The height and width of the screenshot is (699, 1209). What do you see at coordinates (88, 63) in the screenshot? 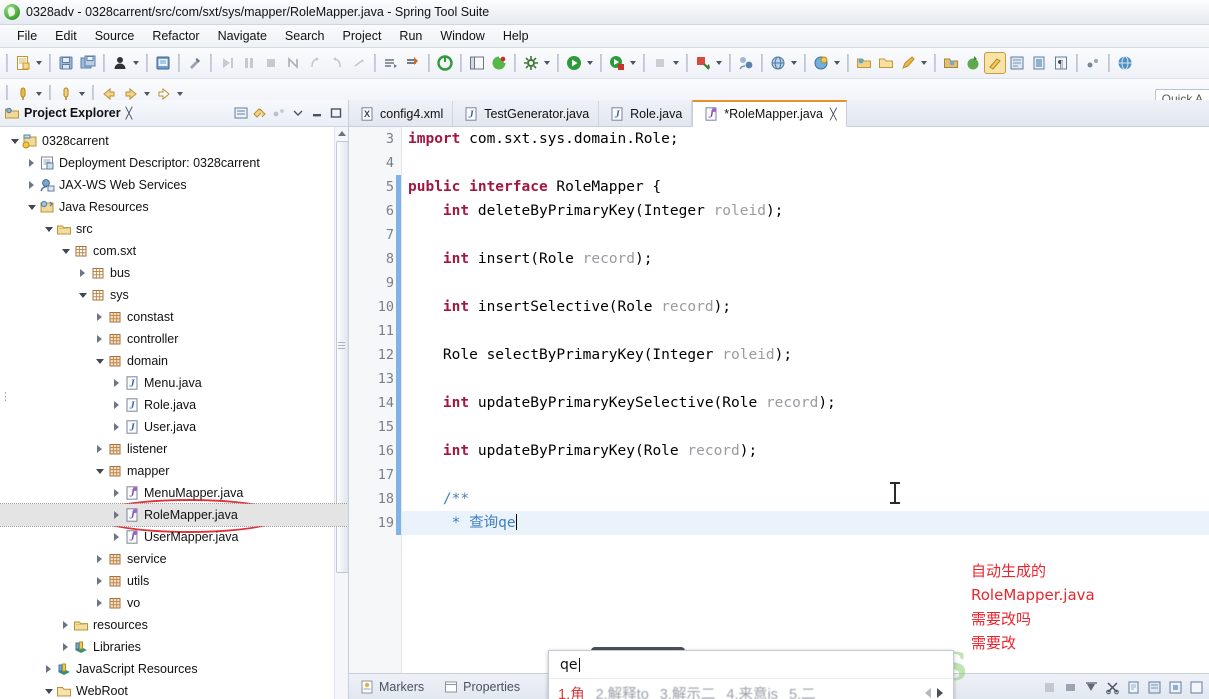
I see `save-all-icon` at bounding box center [88, 63].